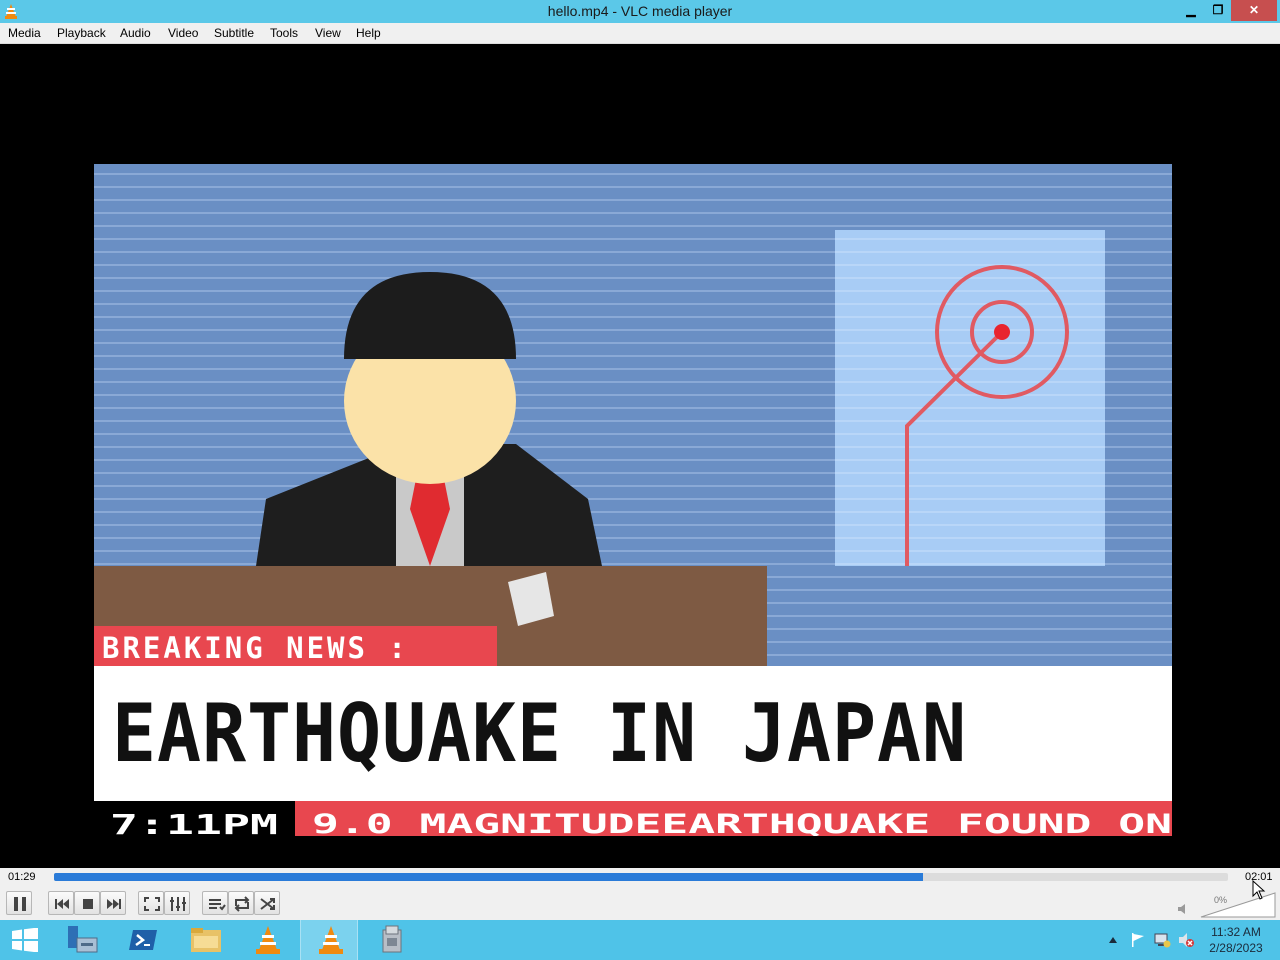 This screenshot has width=1280, height=960. I want to click on taskbar-clock: 11:32 AM 2/28/2023, so click(1236, 940).